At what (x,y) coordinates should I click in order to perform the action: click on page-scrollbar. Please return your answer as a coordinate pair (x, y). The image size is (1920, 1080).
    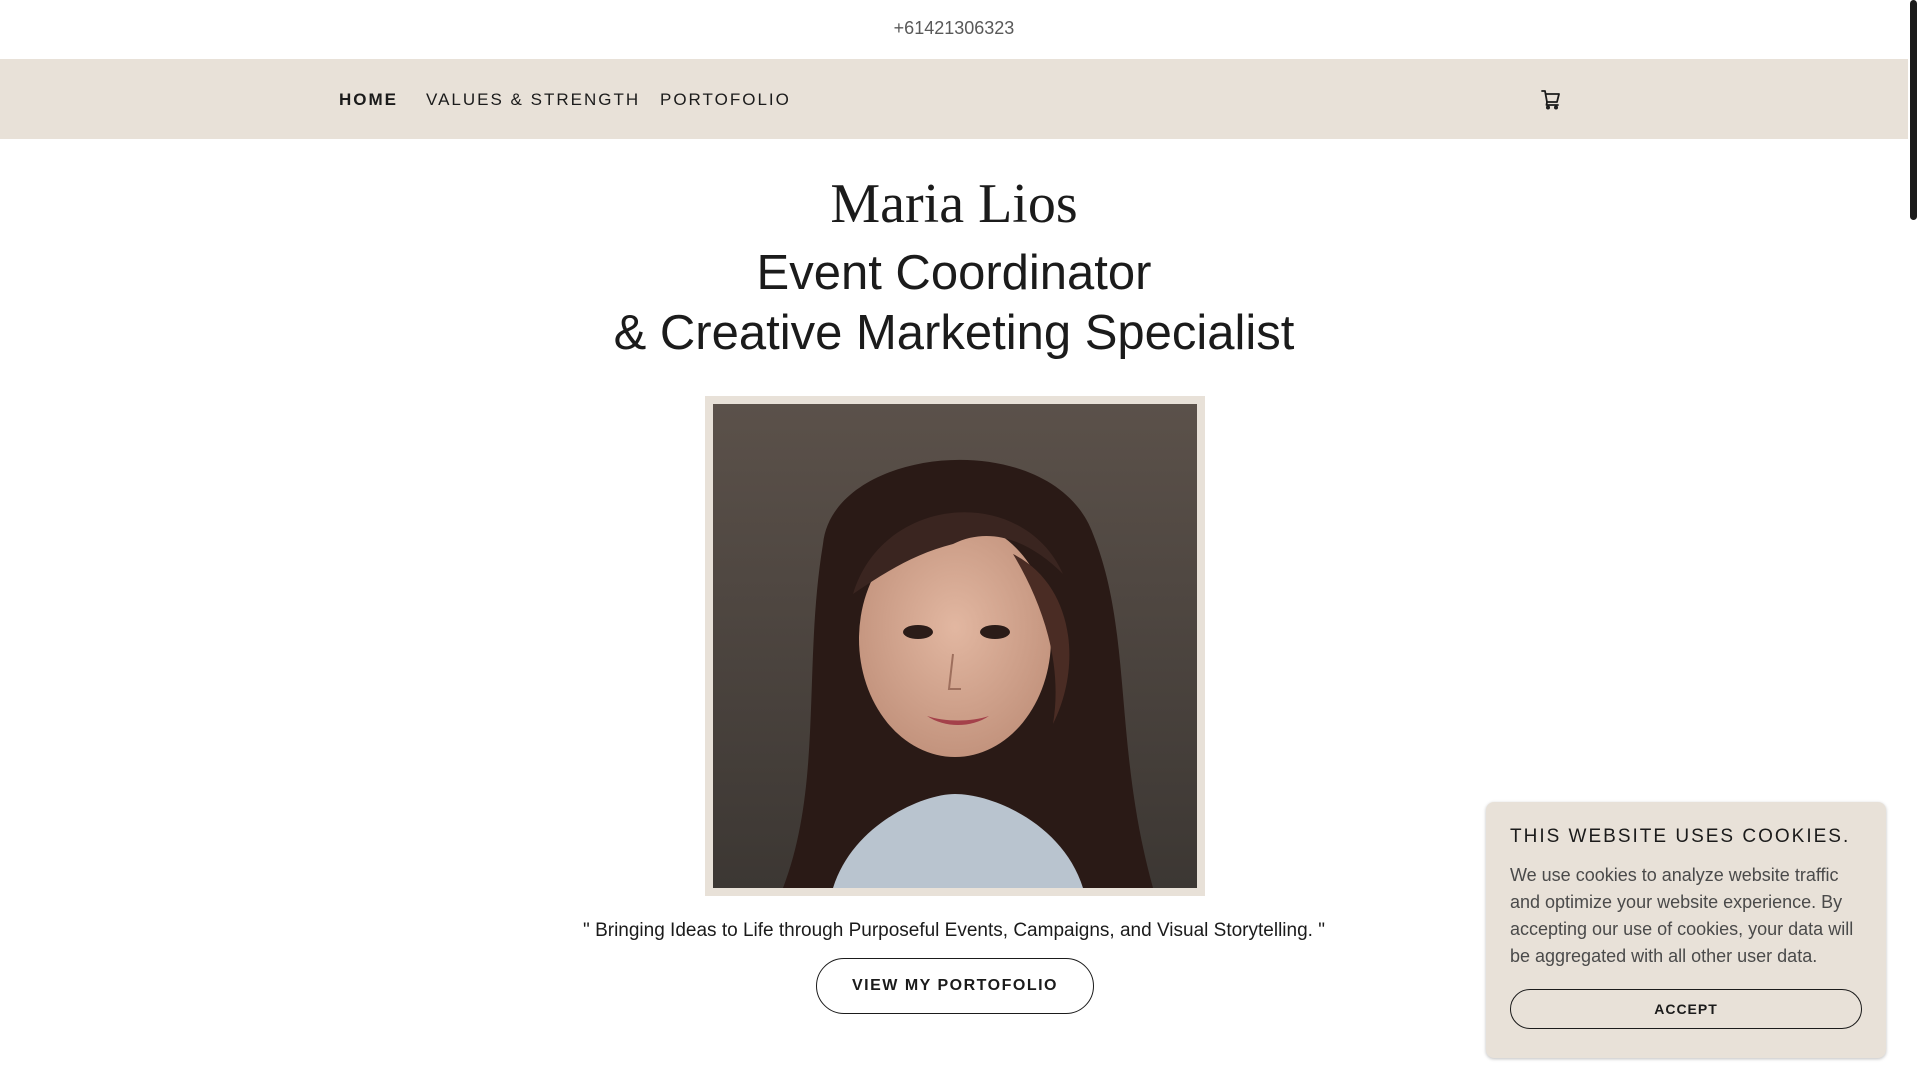
    Looking at the image, I should click on (1914, 540).